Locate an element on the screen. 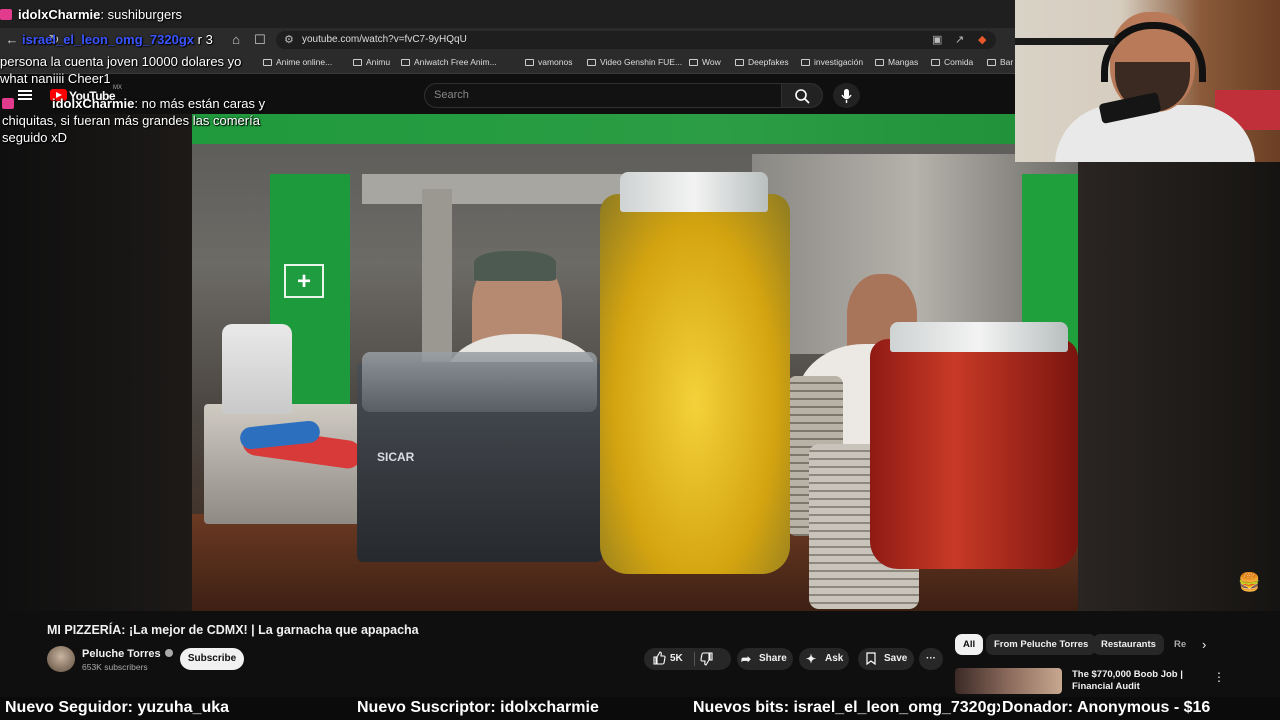  bookmark-item: Comida is located at coordinates (952, 62).